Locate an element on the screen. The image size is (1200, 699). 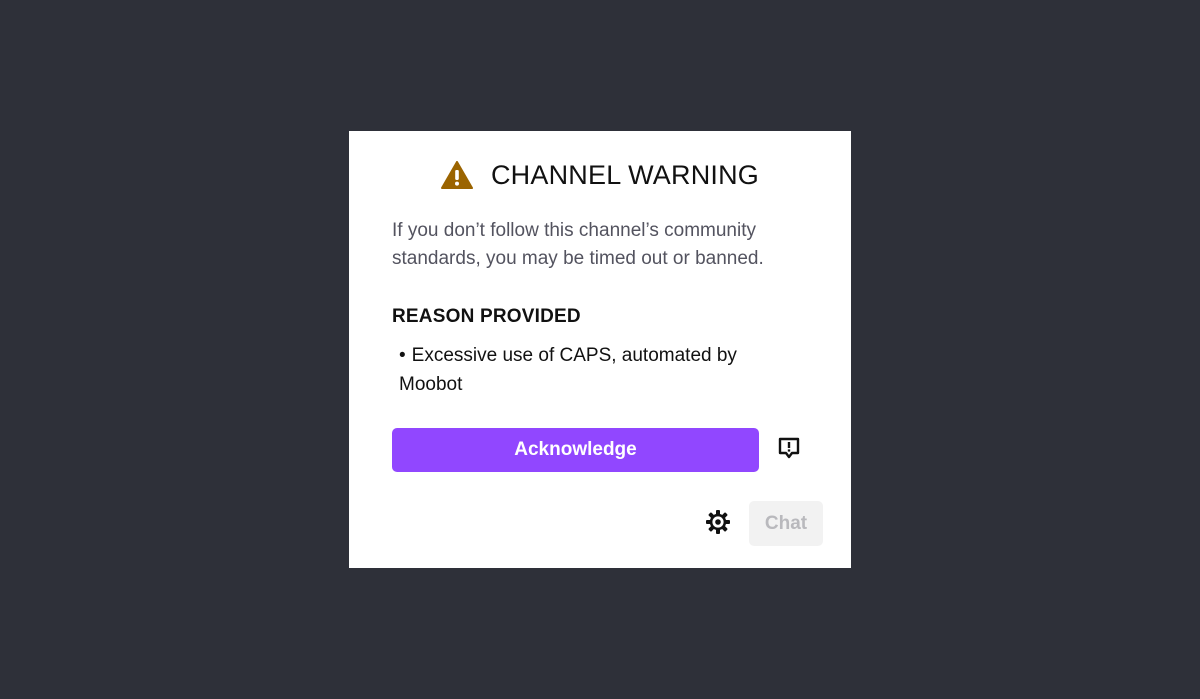
chat-settings-button is located at coordinates (718, 524).